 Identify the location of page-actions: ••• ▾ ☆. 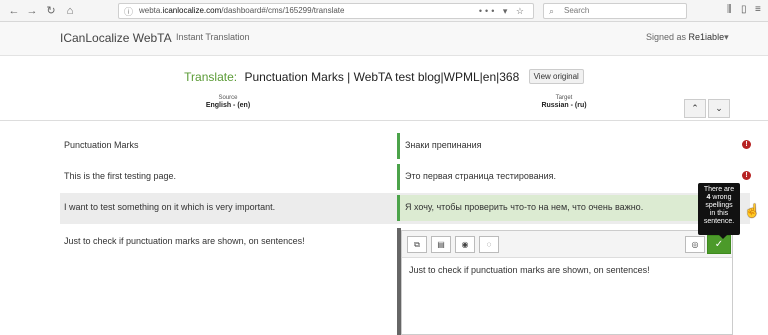
(503, 11).